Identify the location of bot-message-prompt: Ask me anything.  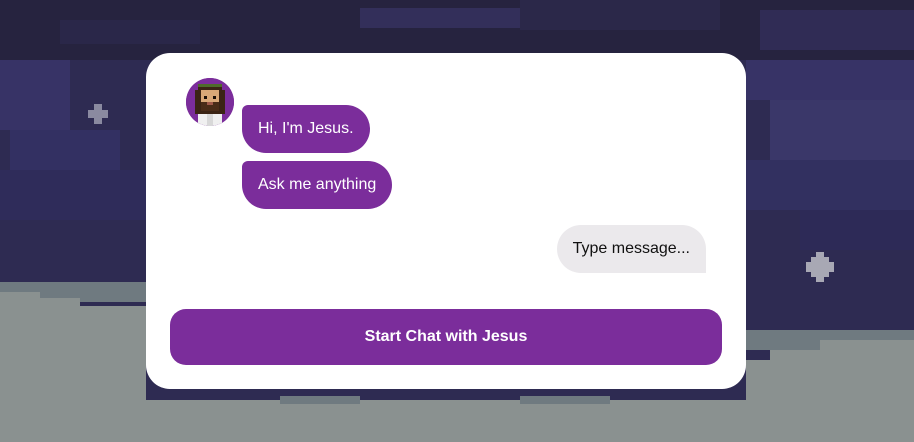
(317, 185).